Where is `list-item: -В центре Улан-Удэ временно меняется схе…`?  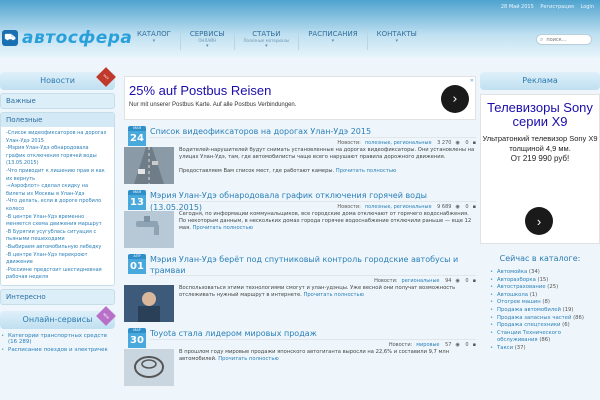
list-item: -В центре Улан-Удэ временно меняется схе… is located at coordinates (57, 221).